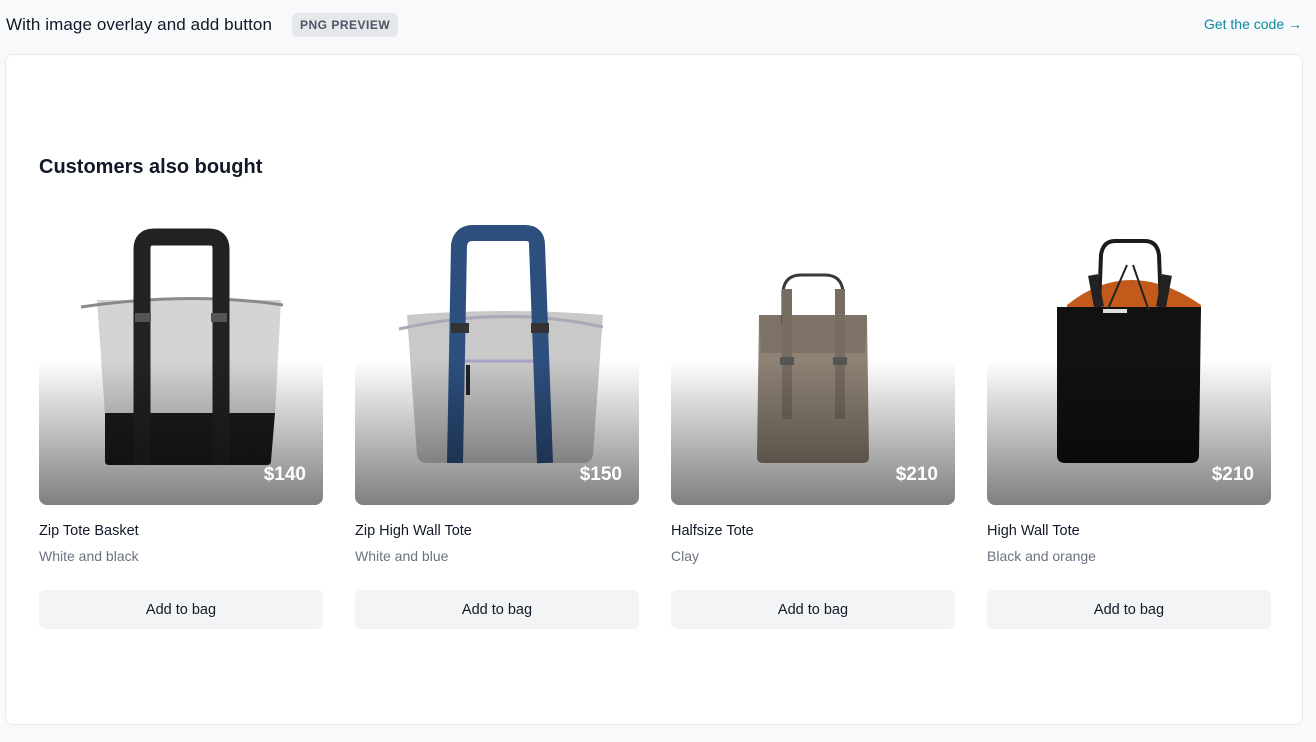 The image size is (1316, 742). I want to click on product-name: Zip Tote Basket, so click(89, 531).